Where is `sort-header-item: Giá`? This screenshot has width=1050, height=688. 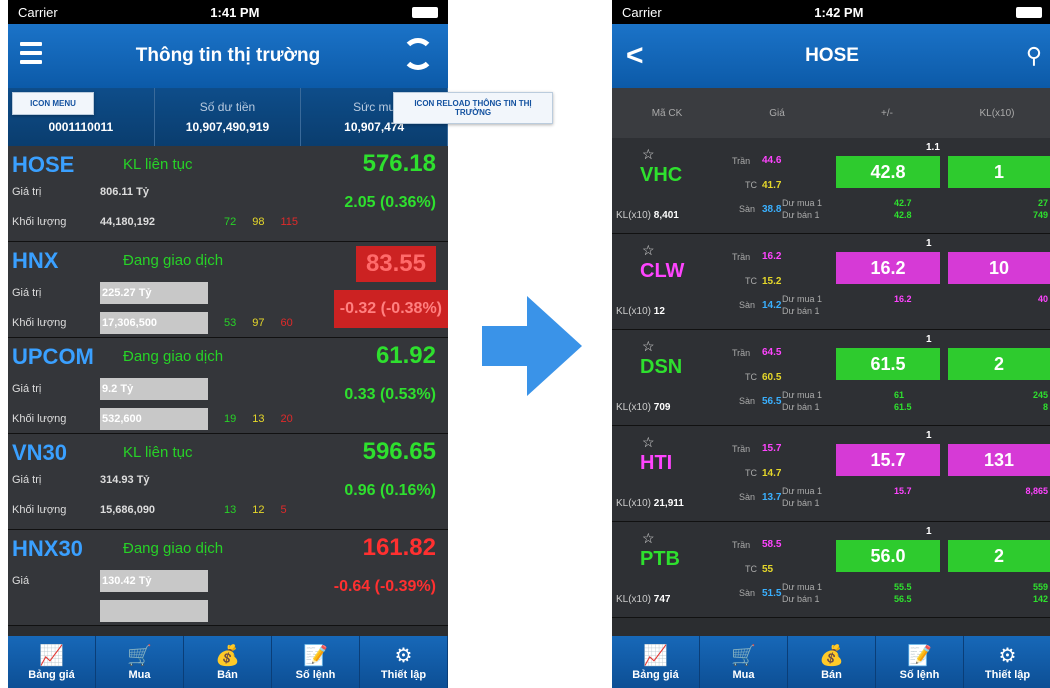
sort-header-item: Giá is located at coordinates (777, 113).